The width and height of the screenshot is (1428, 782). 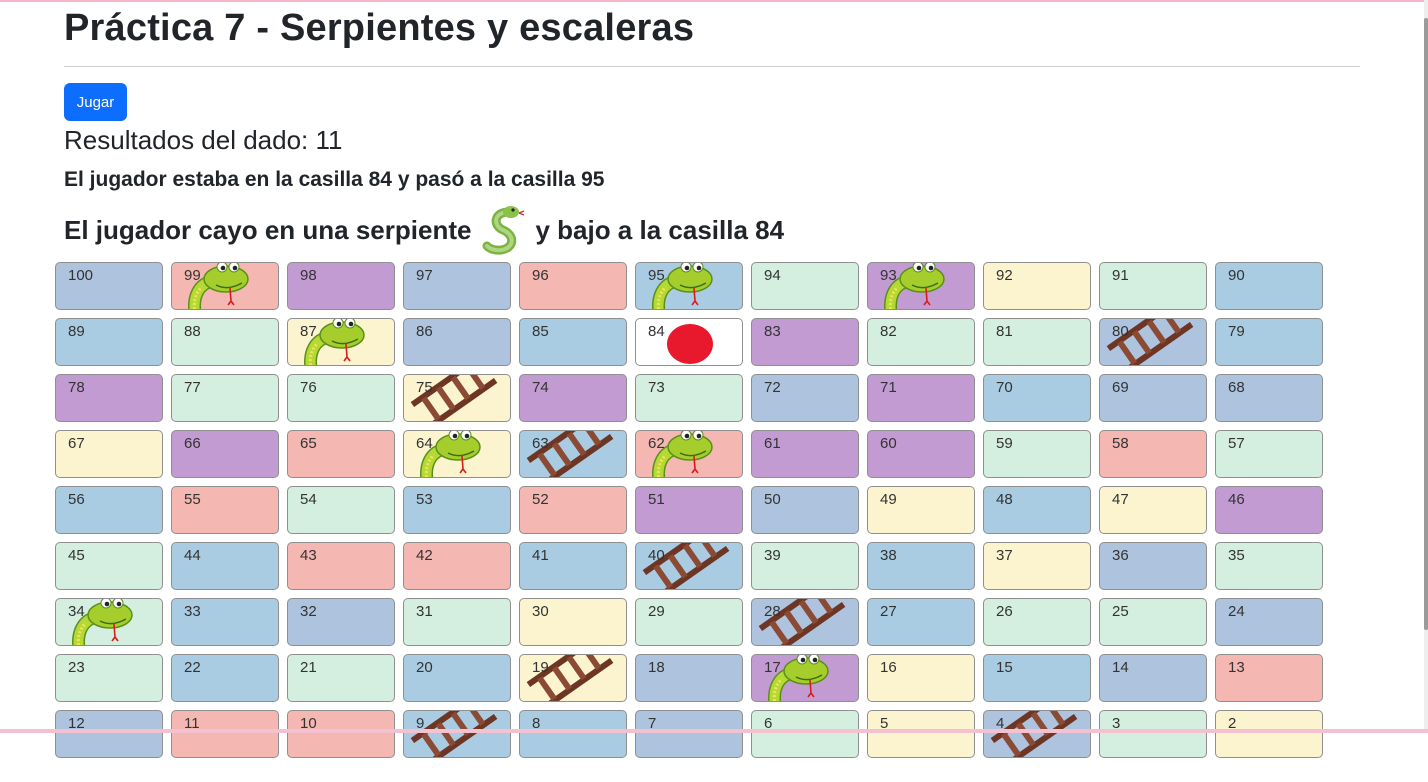 I want to click on cell-number: 82, so click(x=888, y=331).